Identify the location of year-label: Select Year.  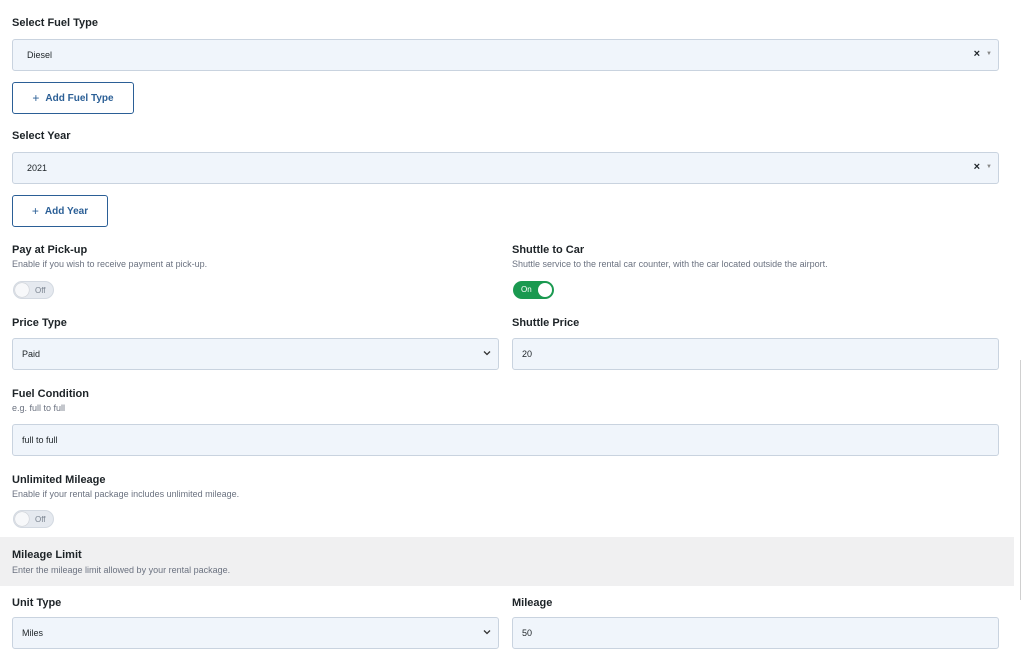
(41, 136).